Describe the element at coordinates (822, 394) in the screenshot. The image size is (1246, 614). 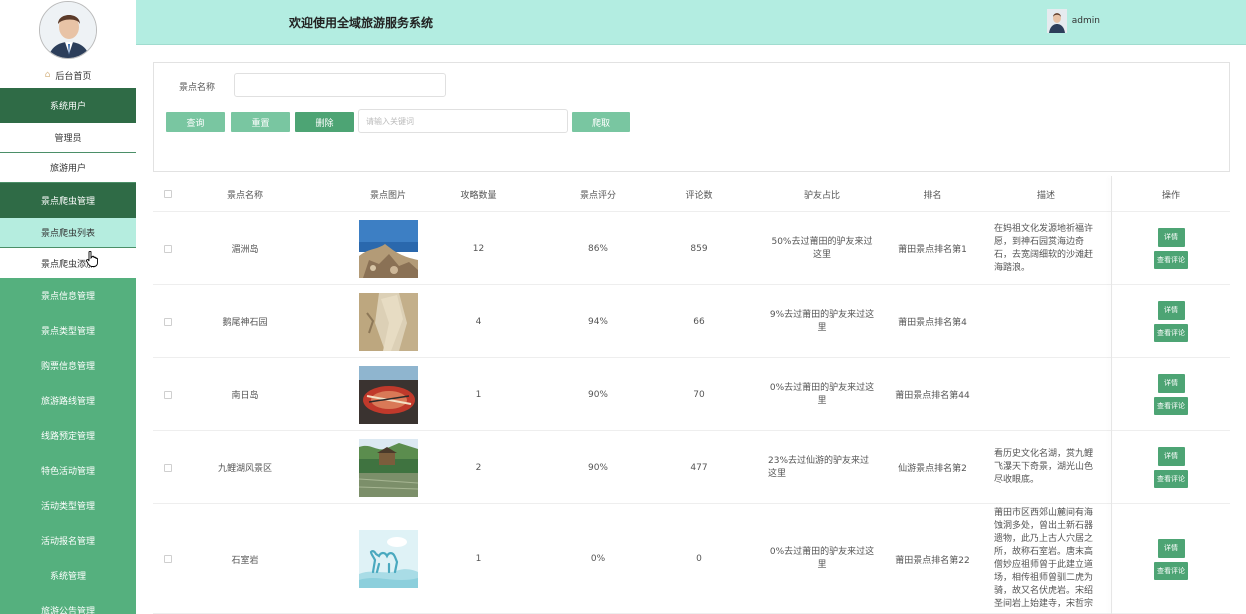
I see `traveler-ratio-text: 0%去过莆田的驴友来过这里` at that location.